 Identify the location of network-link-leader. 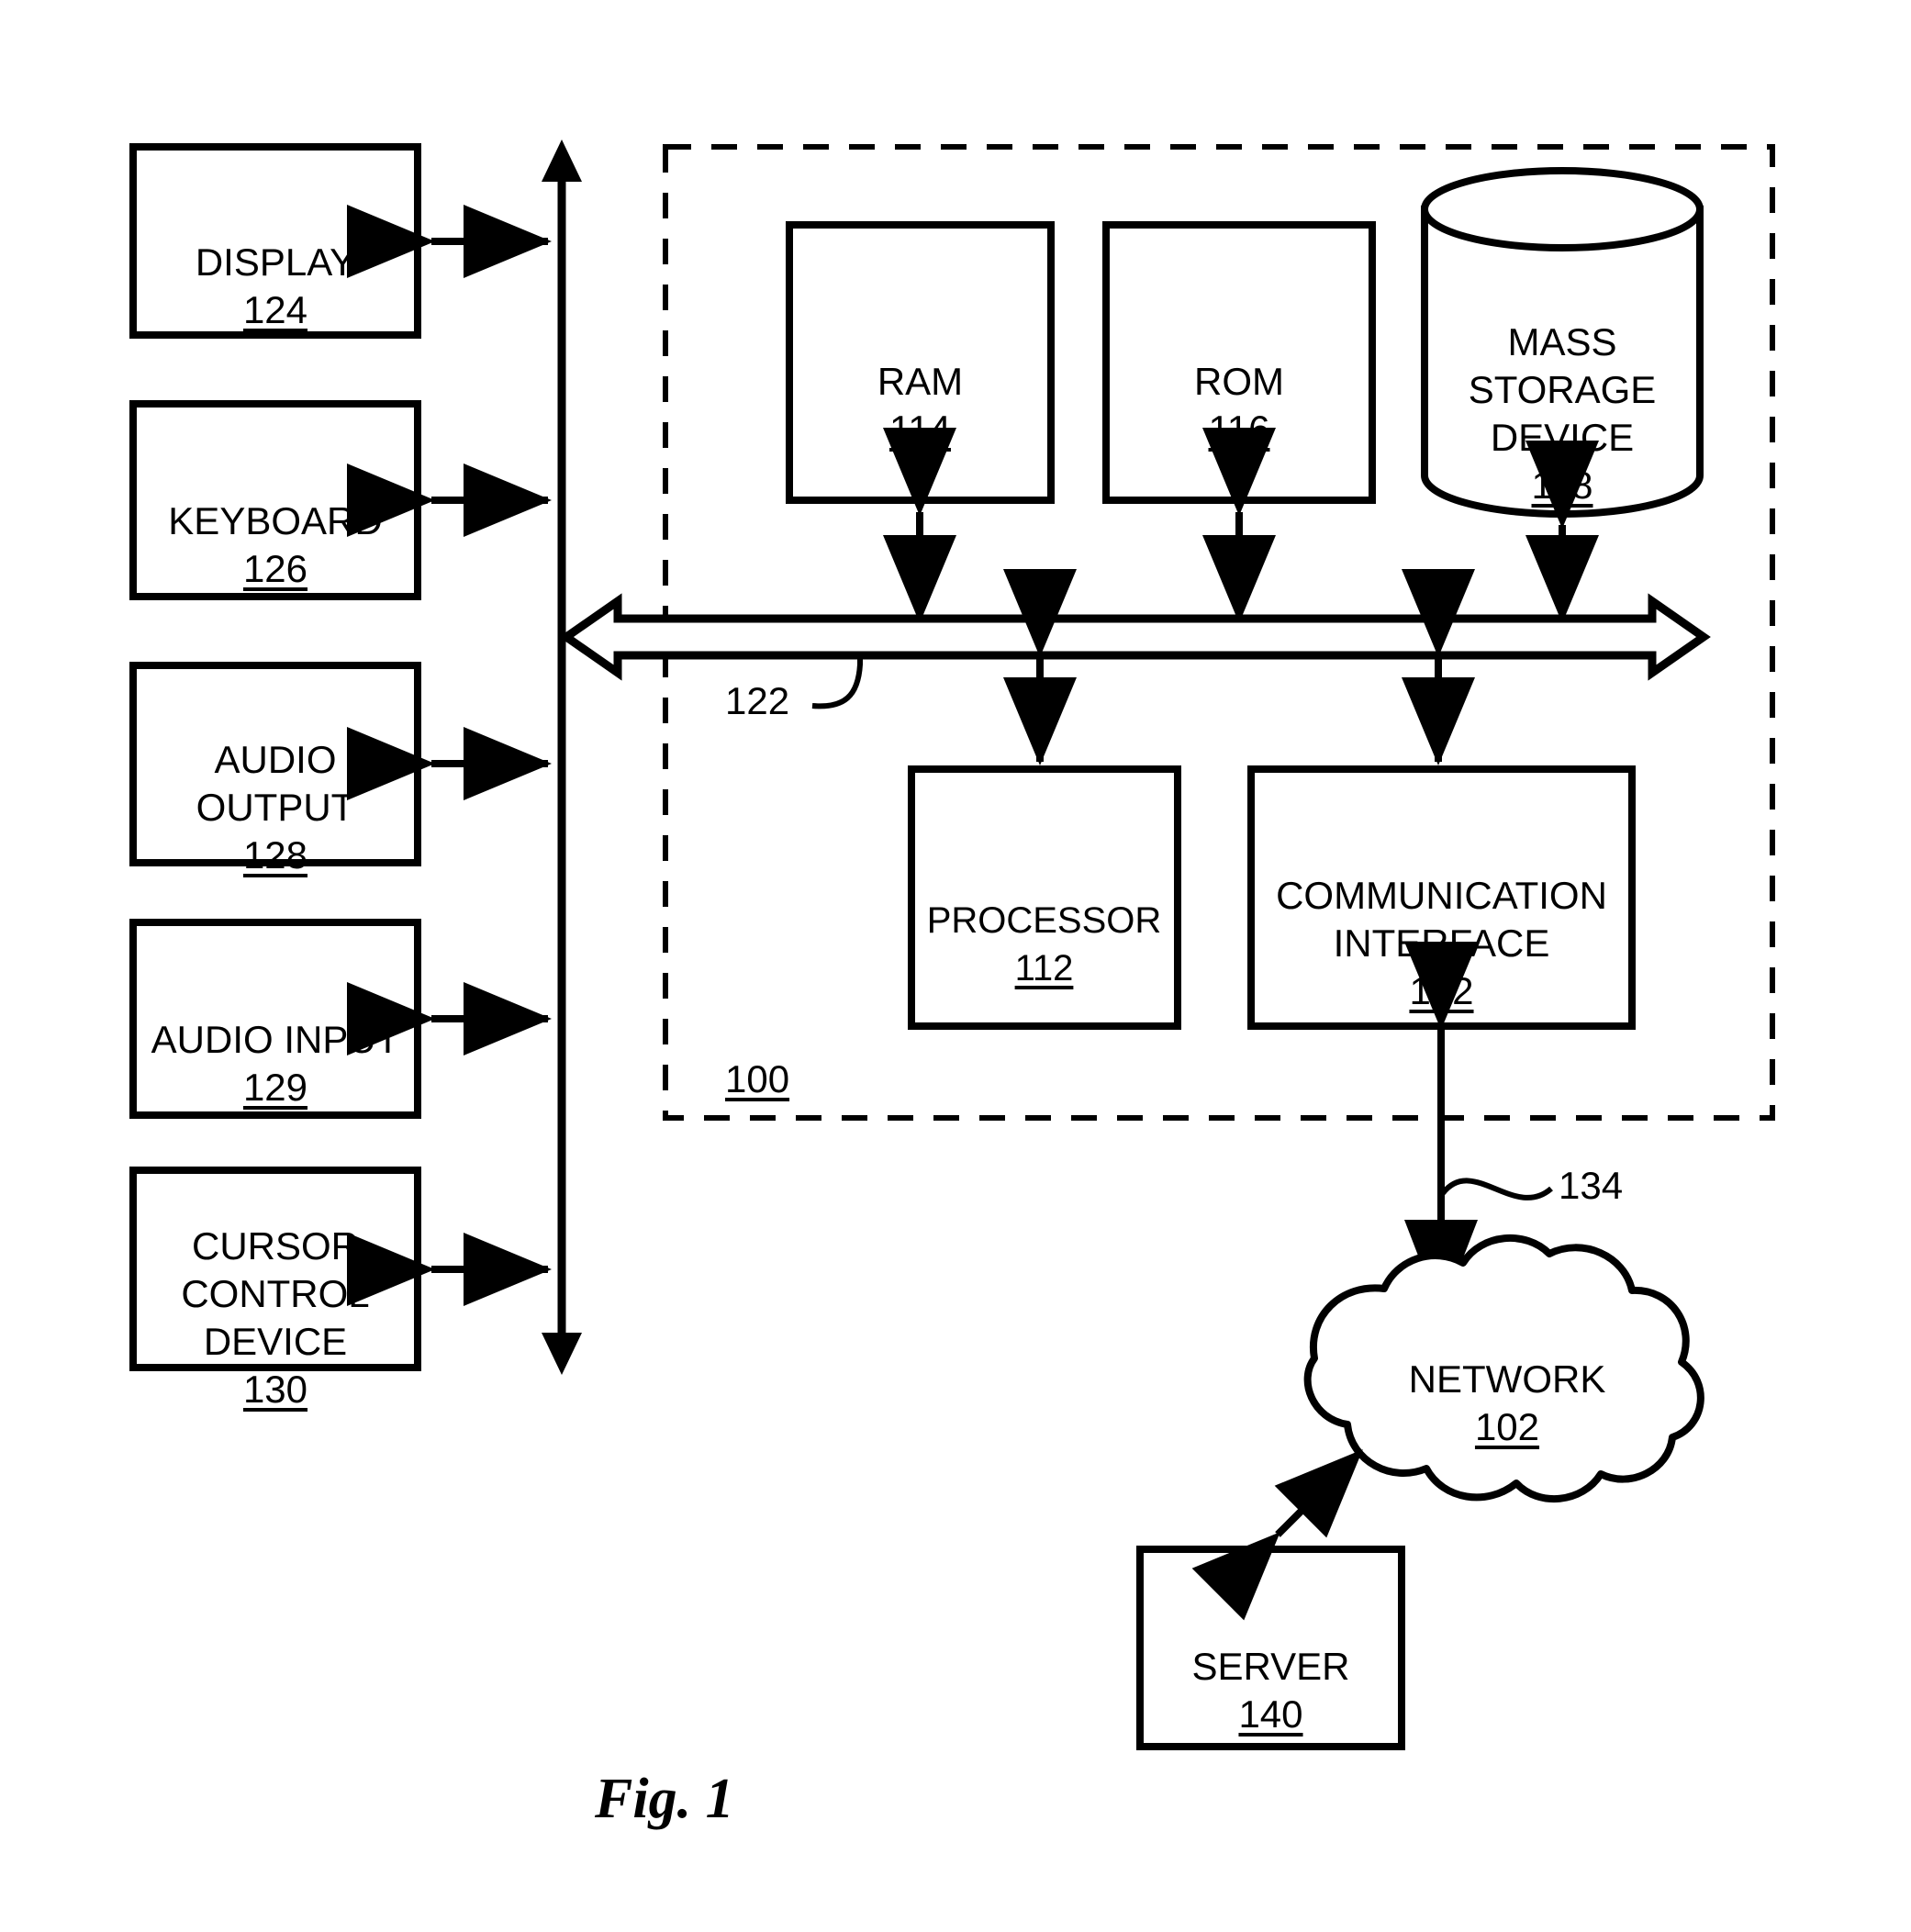
(1496, 1189).